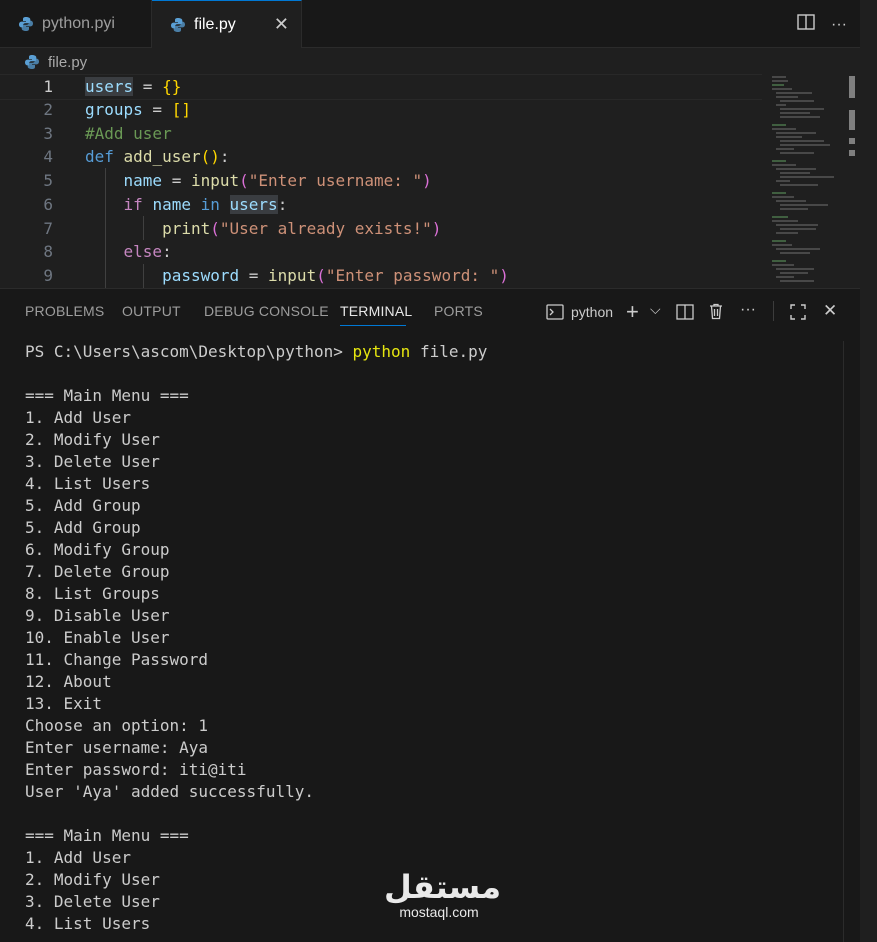  What do you see at coordinates (685, 314) in the screenshot?
I see `split-terminal-icon` at bounding box center [685, 314].